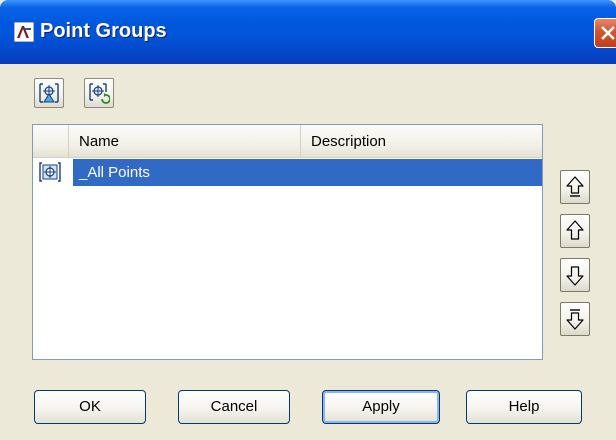 The image size is (616, 440). I want to click on arrow-up-icon, so click(575, 230).